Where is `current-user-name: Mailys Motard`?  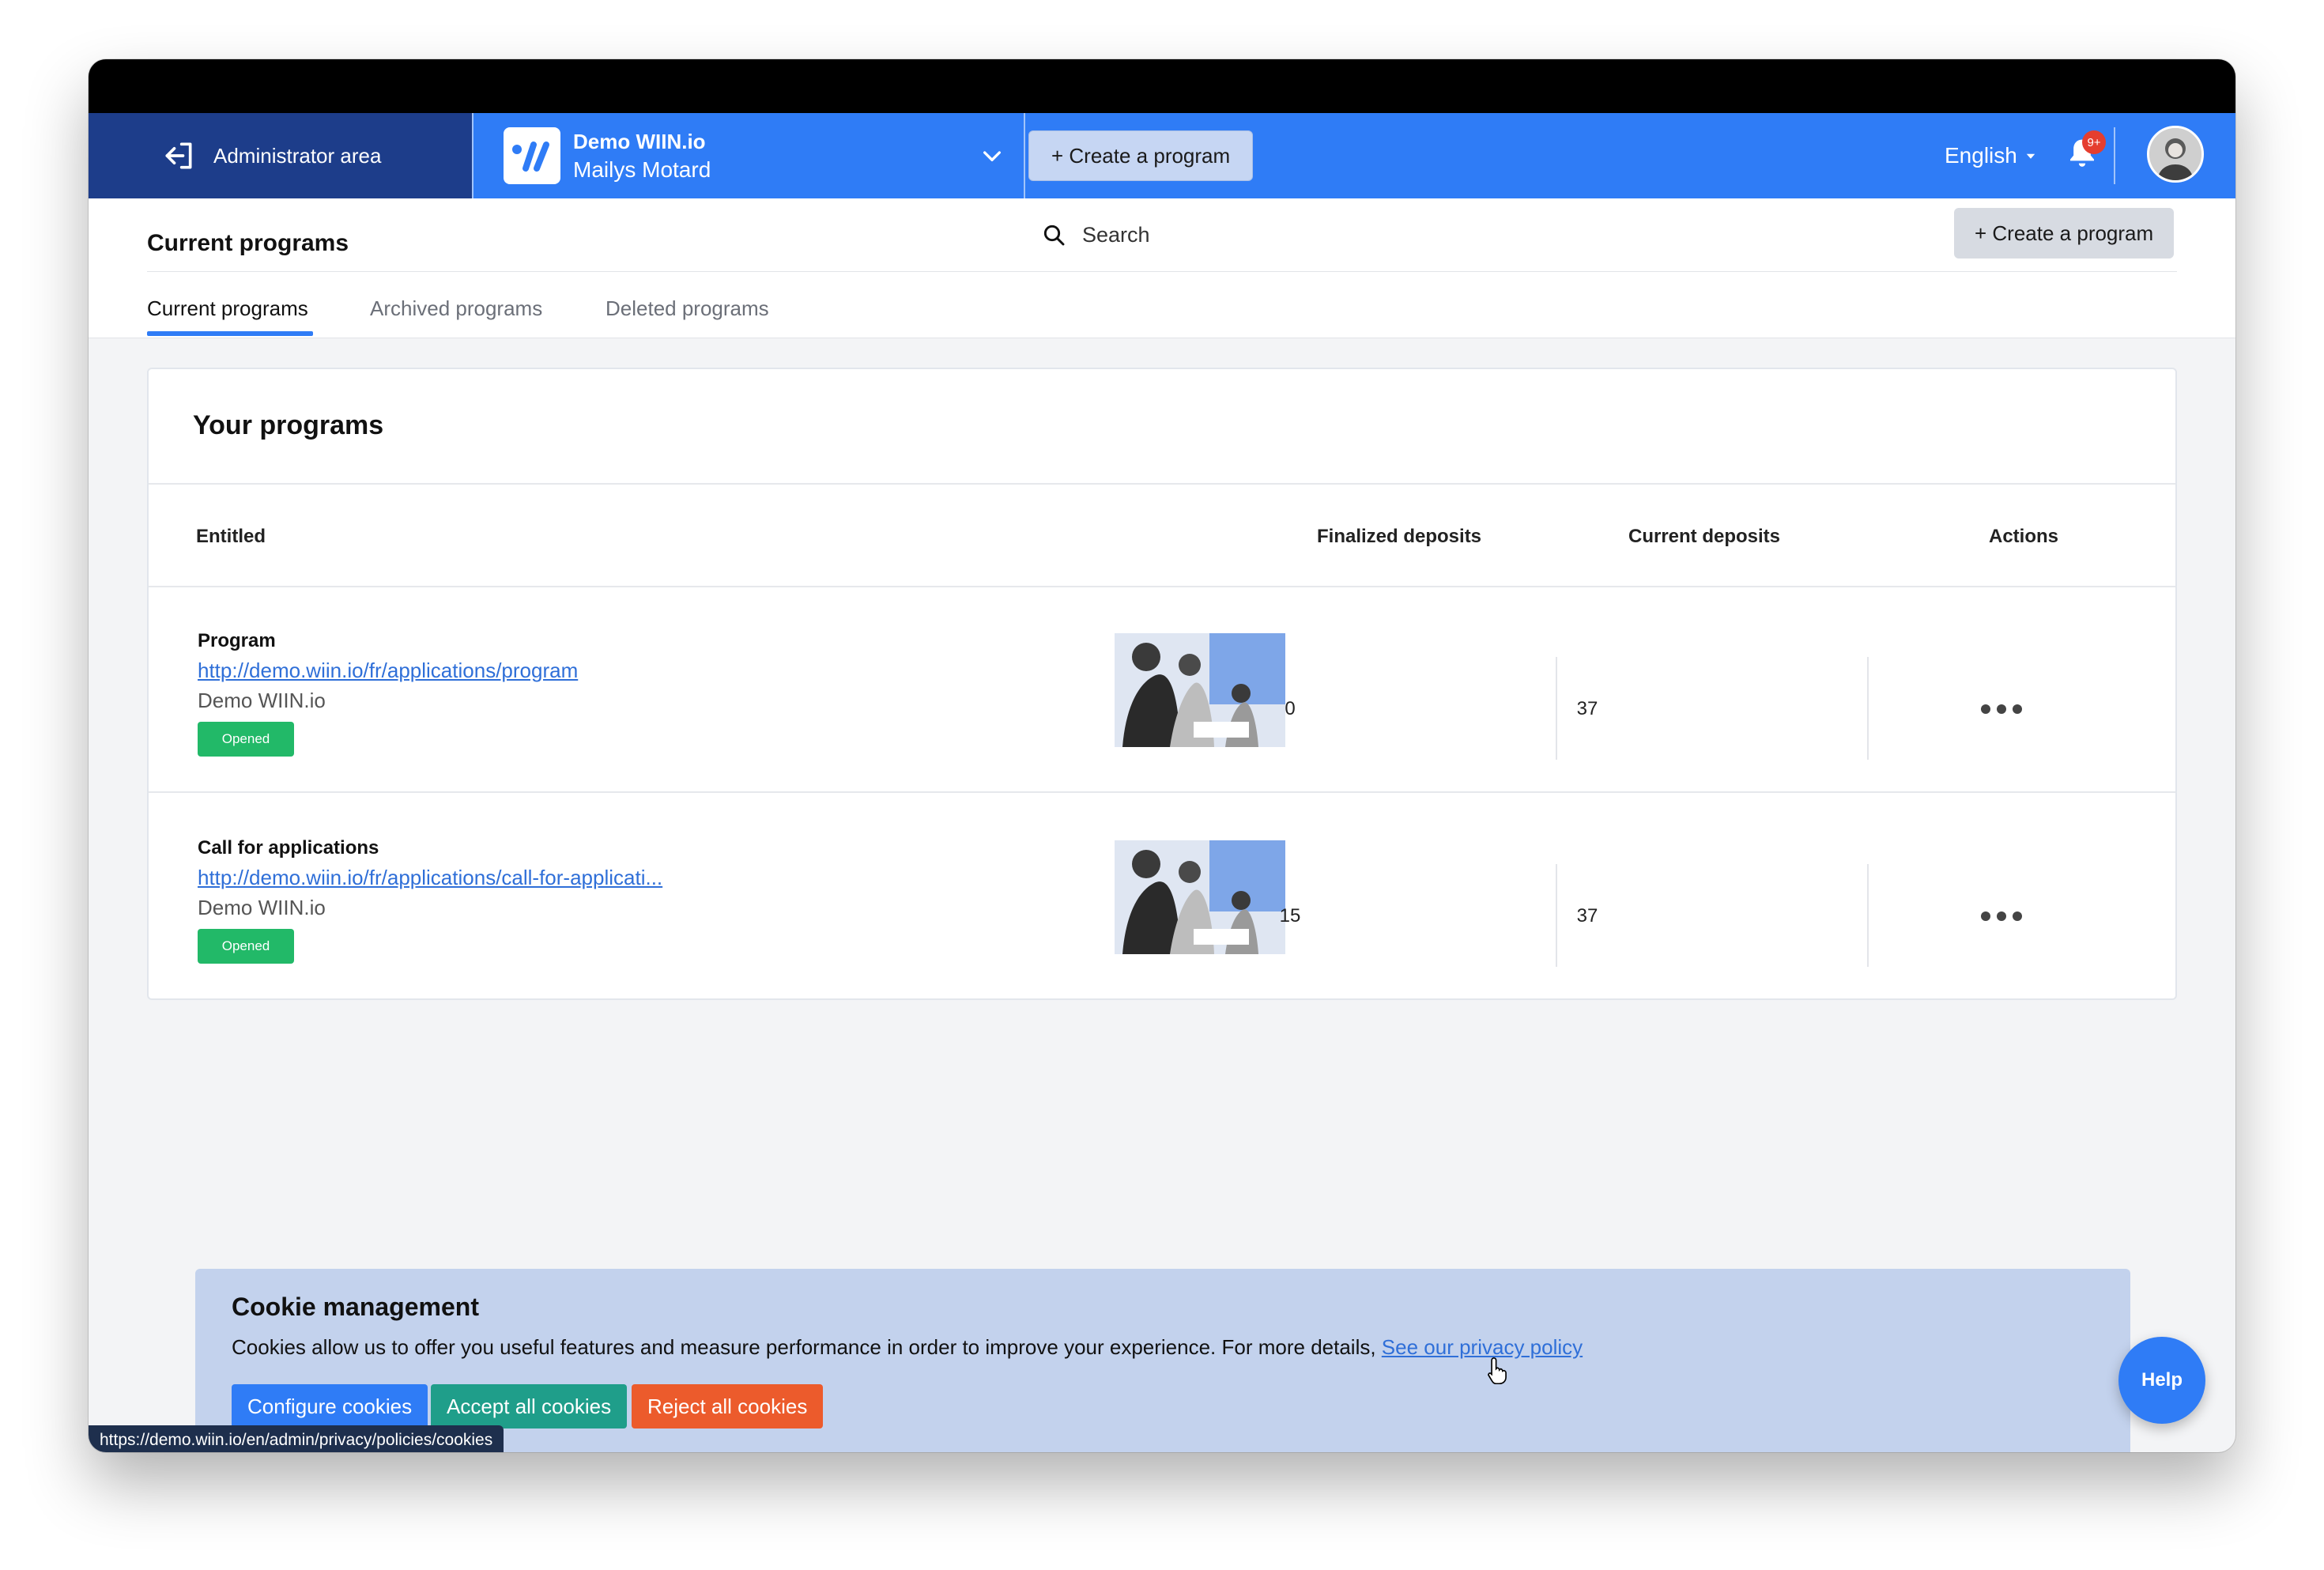
current-user-name: Mailys Motard is located at coordinates (642, 169).